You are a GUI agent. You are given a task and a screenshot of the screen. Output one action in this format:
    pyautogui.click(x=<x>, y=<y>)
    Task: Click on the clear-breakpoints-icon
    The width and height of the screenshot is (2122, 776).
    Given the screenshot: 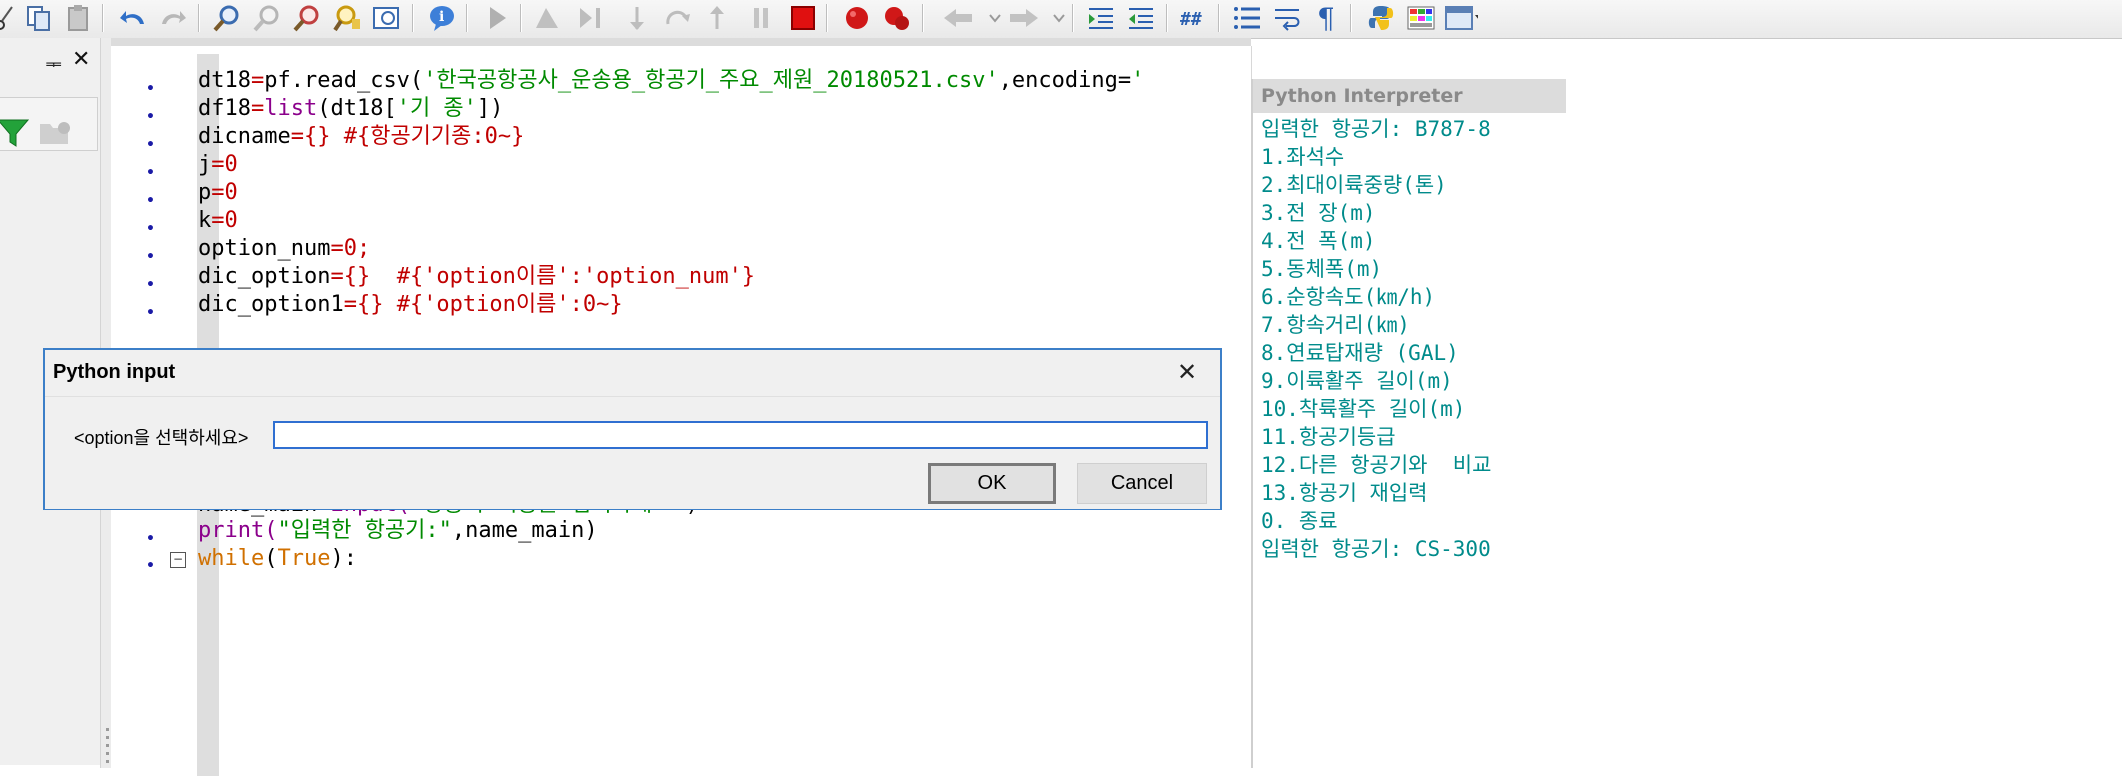 What is the action you would take?
    pyautogui.click(x=897, y=18)
    